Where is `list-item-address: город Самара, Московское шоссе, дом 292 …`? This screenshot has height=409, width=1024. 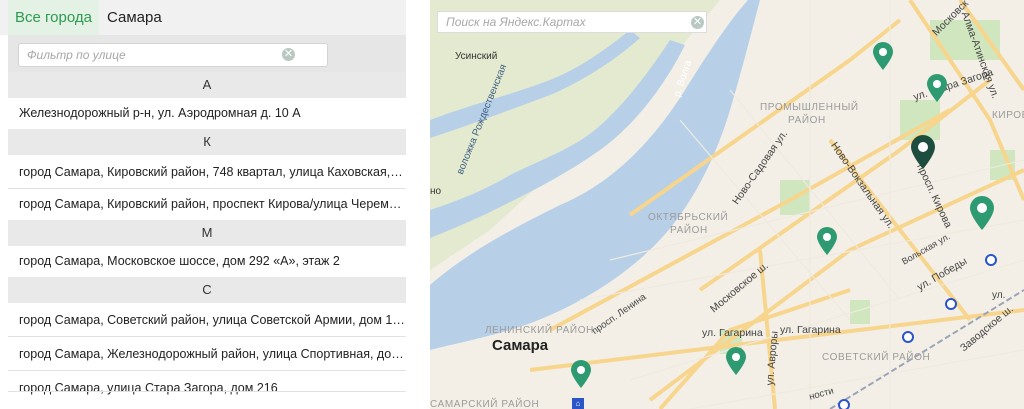
list-item-address: город Самара, Московское шоссе, дом 292 … is located at coordinates (207, 261).